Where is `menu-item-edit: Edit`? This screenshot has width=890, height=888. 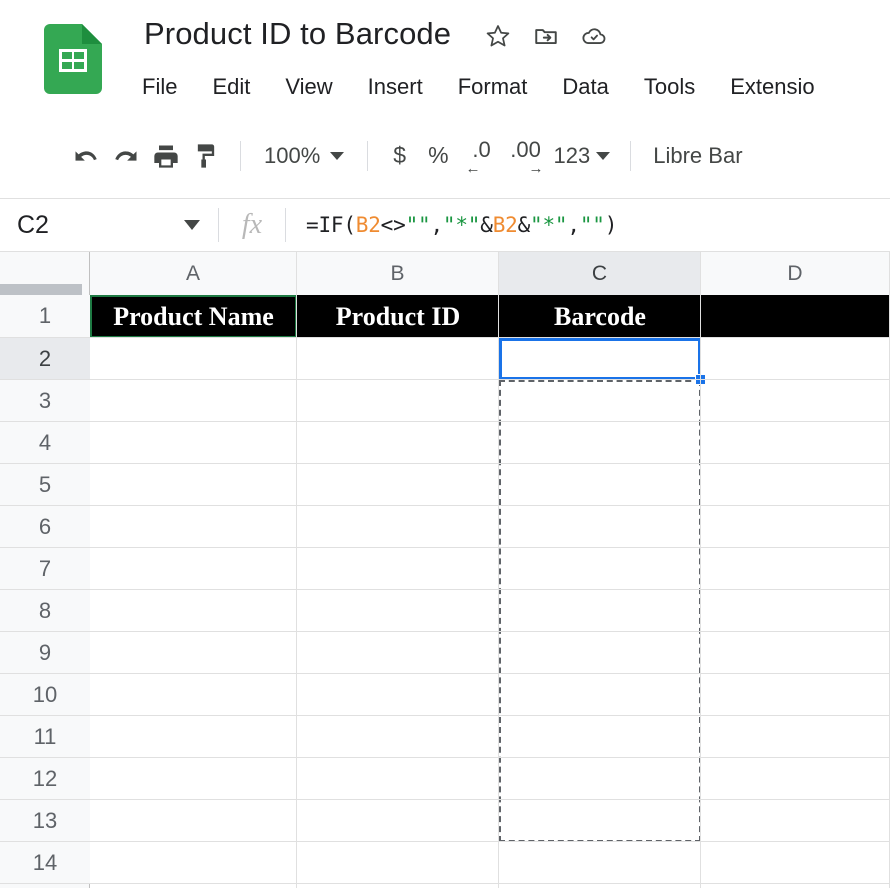 menu-item-edit: Edit is located at coordinates (231, 87).